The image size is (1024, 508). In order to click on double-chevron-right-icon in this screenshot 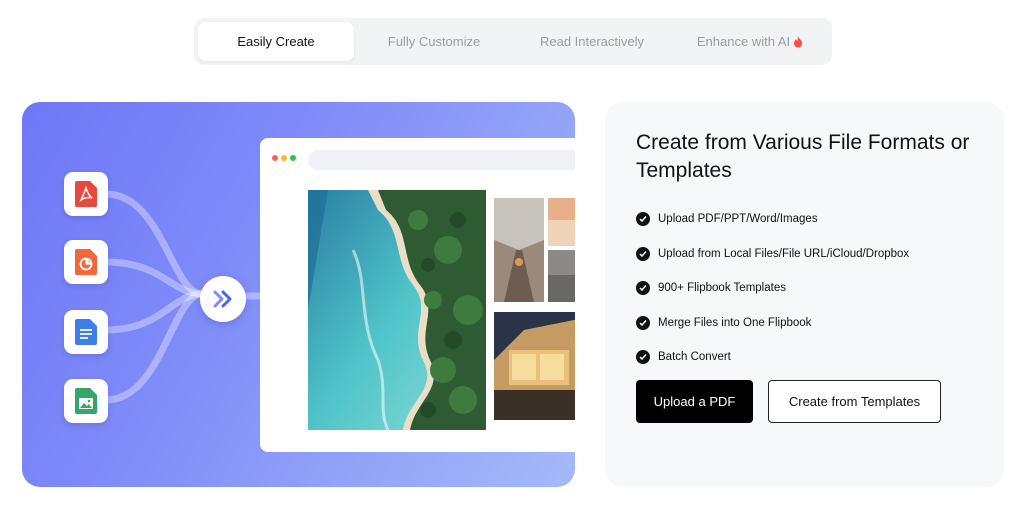, I will do `click(222, 299)`.